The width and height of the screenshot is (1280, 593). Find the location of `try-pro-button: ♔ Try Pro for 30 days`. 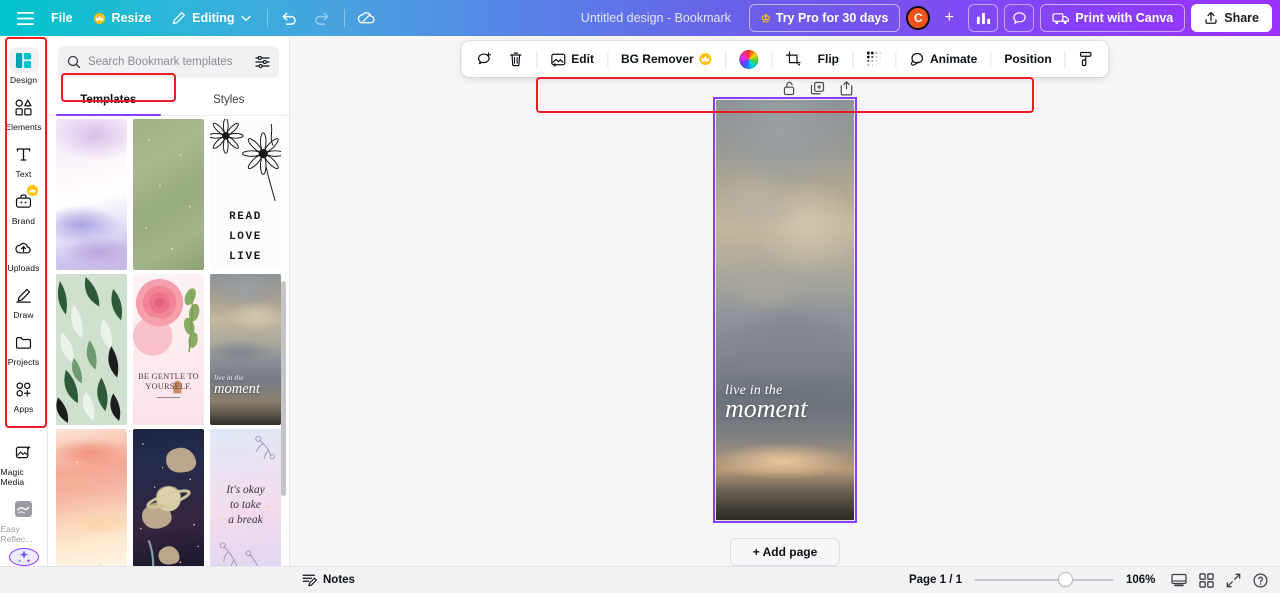

try-pro-button: ♔ Try Pro for 30 days is located at coordinates (824, 18).